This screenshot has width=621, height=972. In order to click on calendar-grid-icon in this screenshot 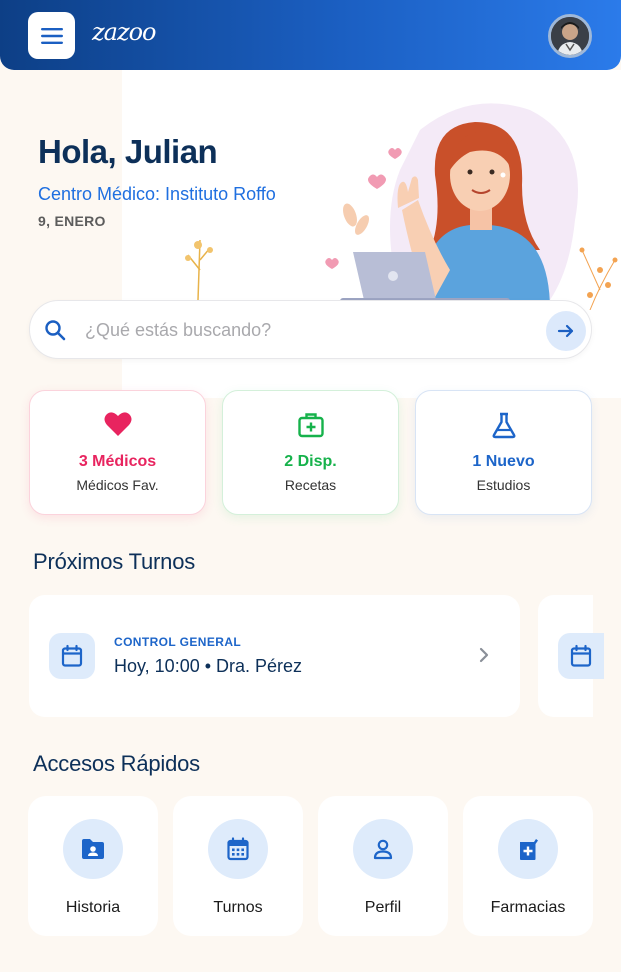, I will do `click(238, 849)`.